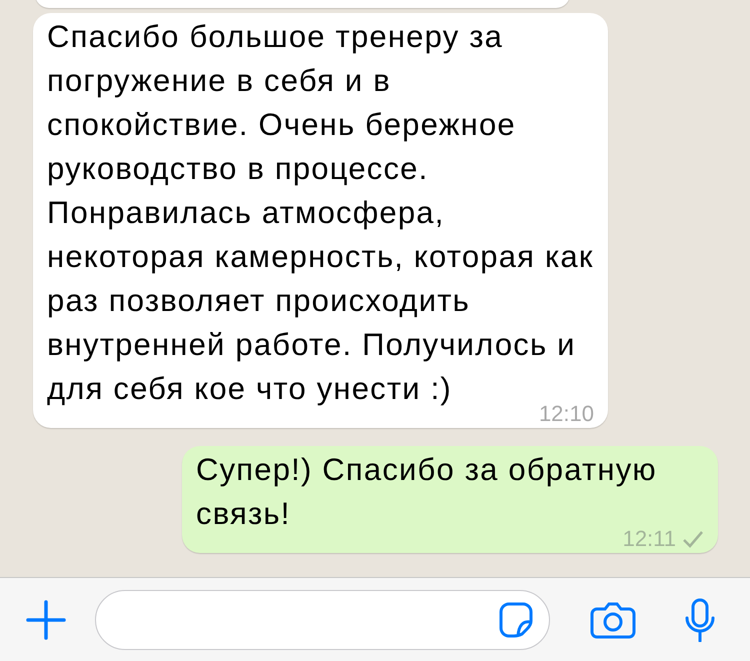 The height and width of the screenshot is (661, 750). I want to click on plus-icon, so click(46, 620).